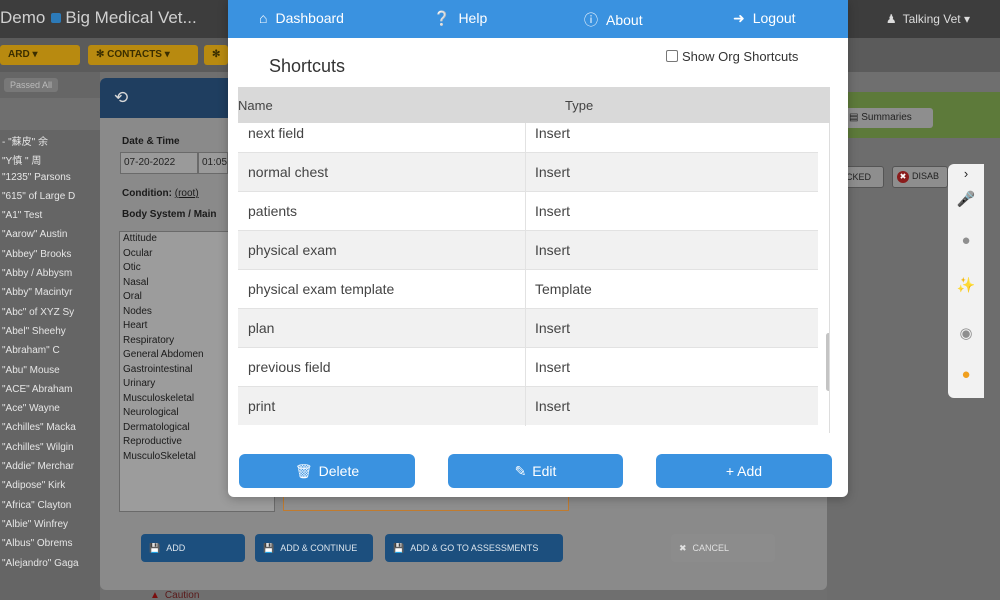  I want to click on patient-filter: Passed All, so click(50, 85).